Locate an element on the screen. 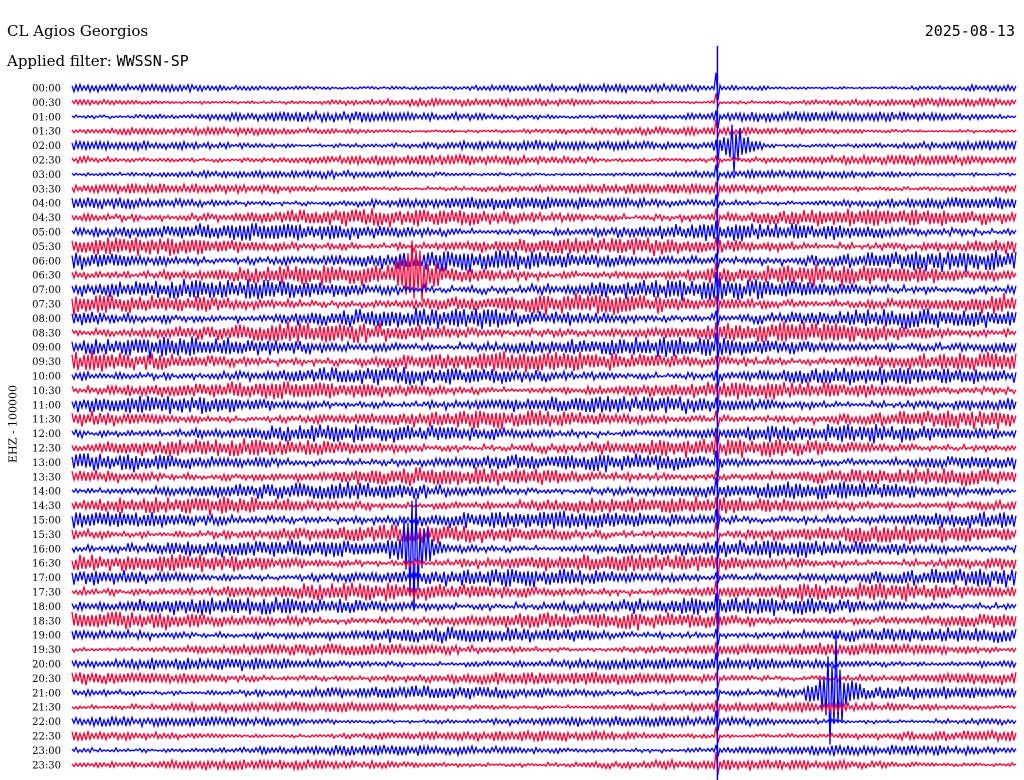 This screenshot has height=780, width=1024. time-tick-label: 04:30 is located at coordinates (46, 218).